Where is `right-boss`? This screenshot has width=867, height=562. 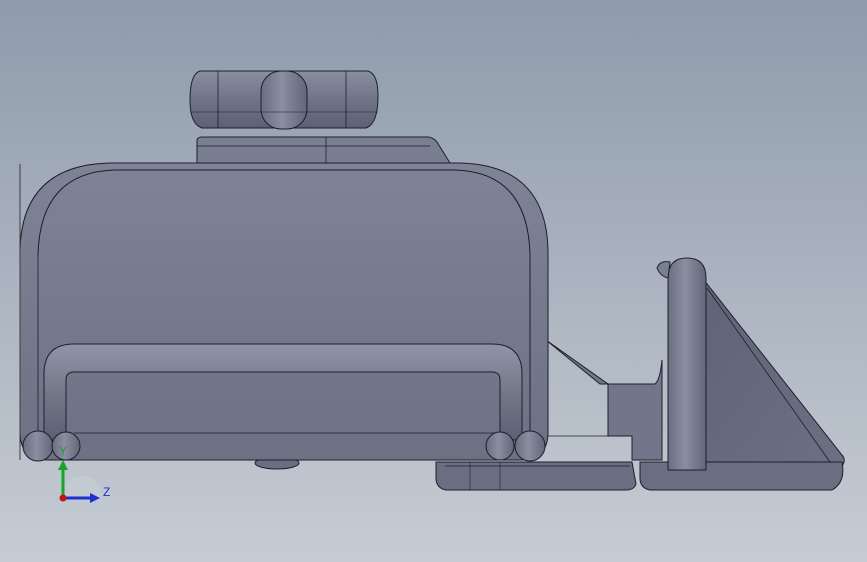 right-boss is located at coordinates (530, 446).